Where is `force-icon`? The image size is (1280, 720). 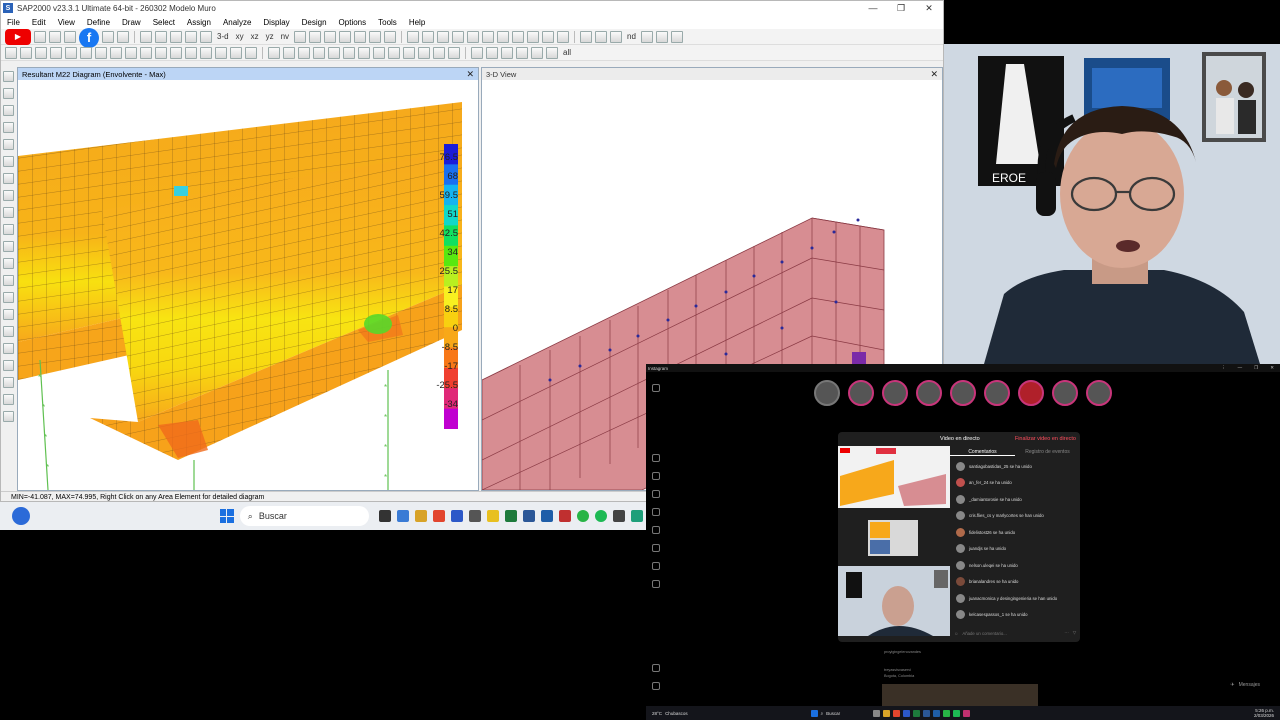 force-icon is located at coordinates (439, 52).